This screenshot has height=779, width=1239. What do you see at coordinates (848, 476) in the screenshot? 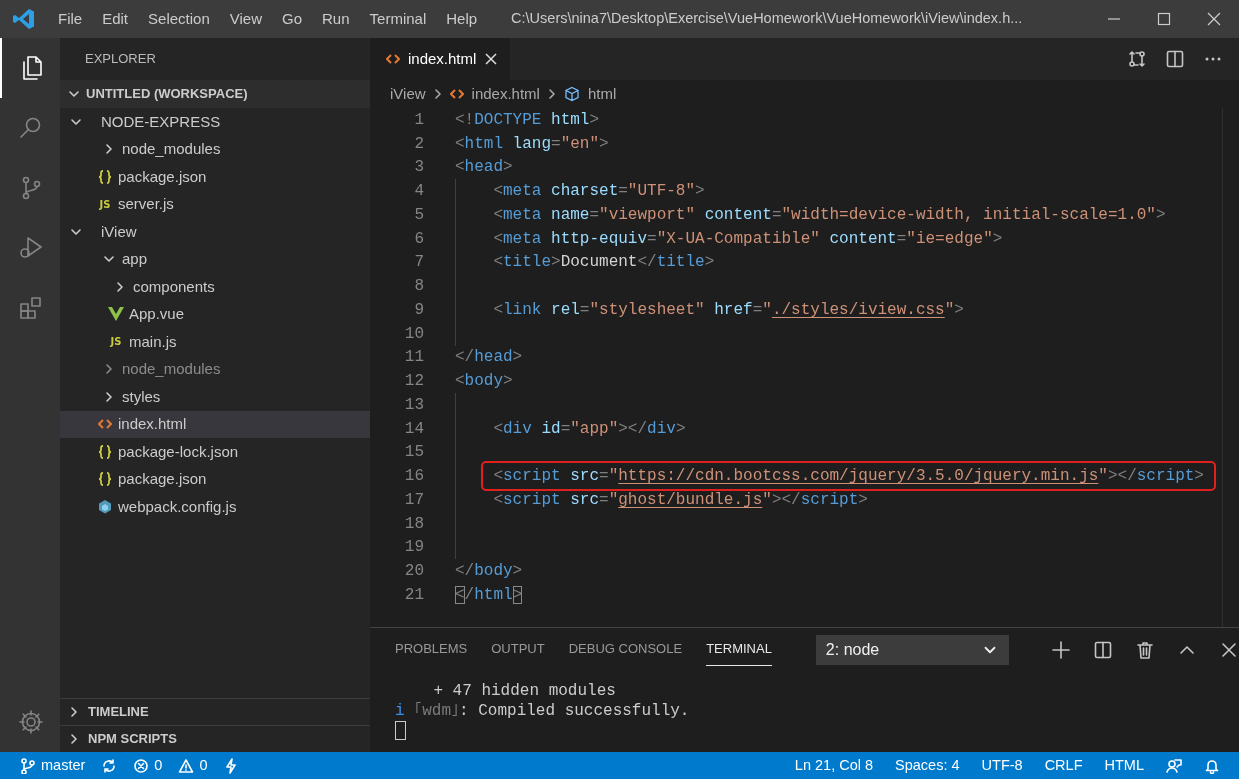
I see `code-line: <script src="https://cdn.bootcss.com/jquery/3.5.0/jquery.min.js"></script>` at bounding box center [848, 476].